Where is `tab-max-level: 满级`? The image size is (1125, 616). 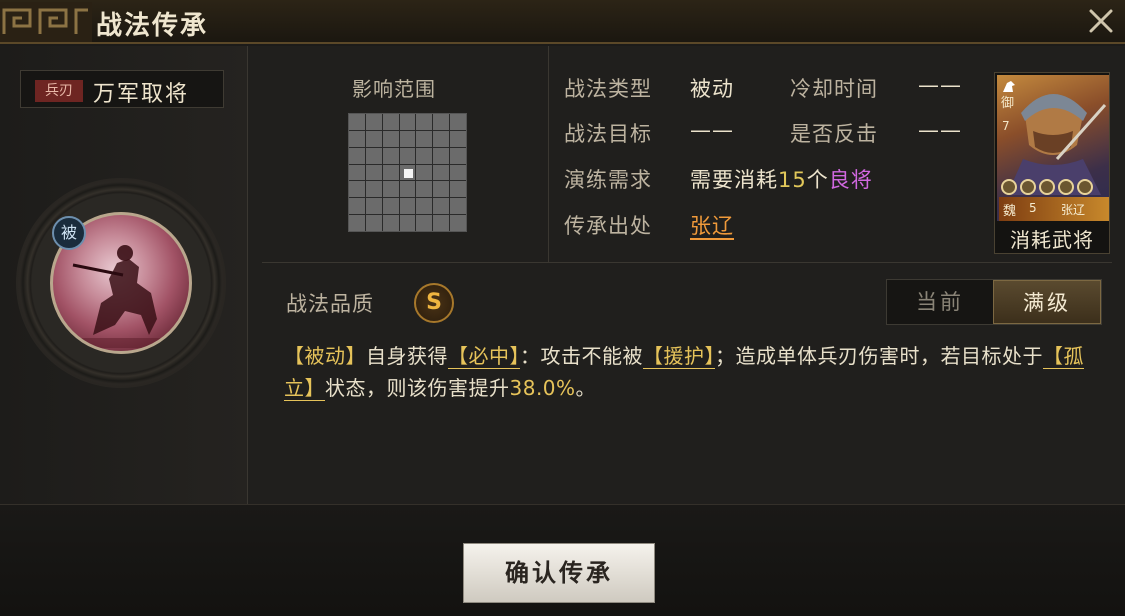
tab-max-level: 满级 is located at coordinates (1047, 302).